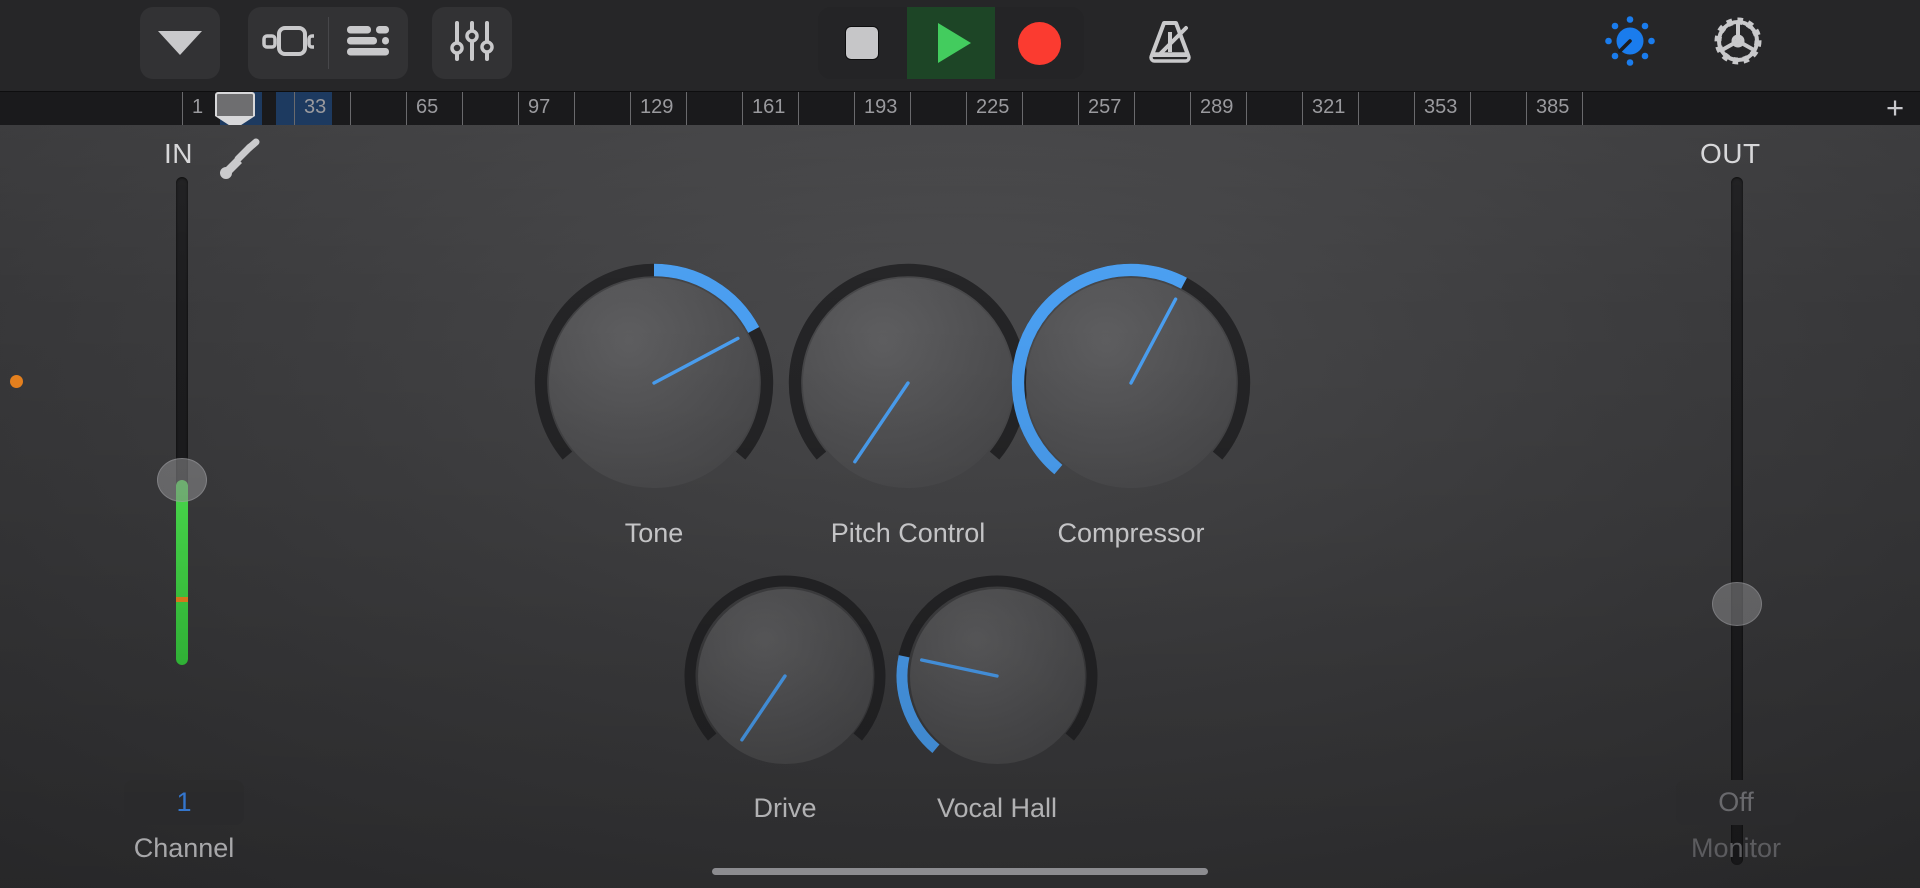  What do you see at coordinates (651, 108) in the screenshot?
I see `ruler-bar-label: 129` at bounding box center [651, 108].